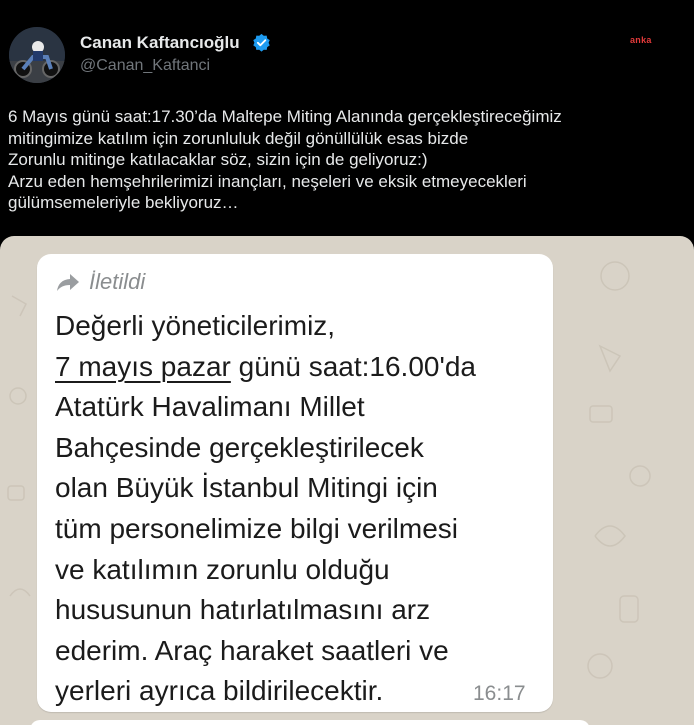 Image resolution: width=694 pixels, height=725 pixels. What do you see at coordinates (210, 407) in the screenshot?
I see `message-line: Atatürk Havalimanı Millet` at bounding box center [210, 407].